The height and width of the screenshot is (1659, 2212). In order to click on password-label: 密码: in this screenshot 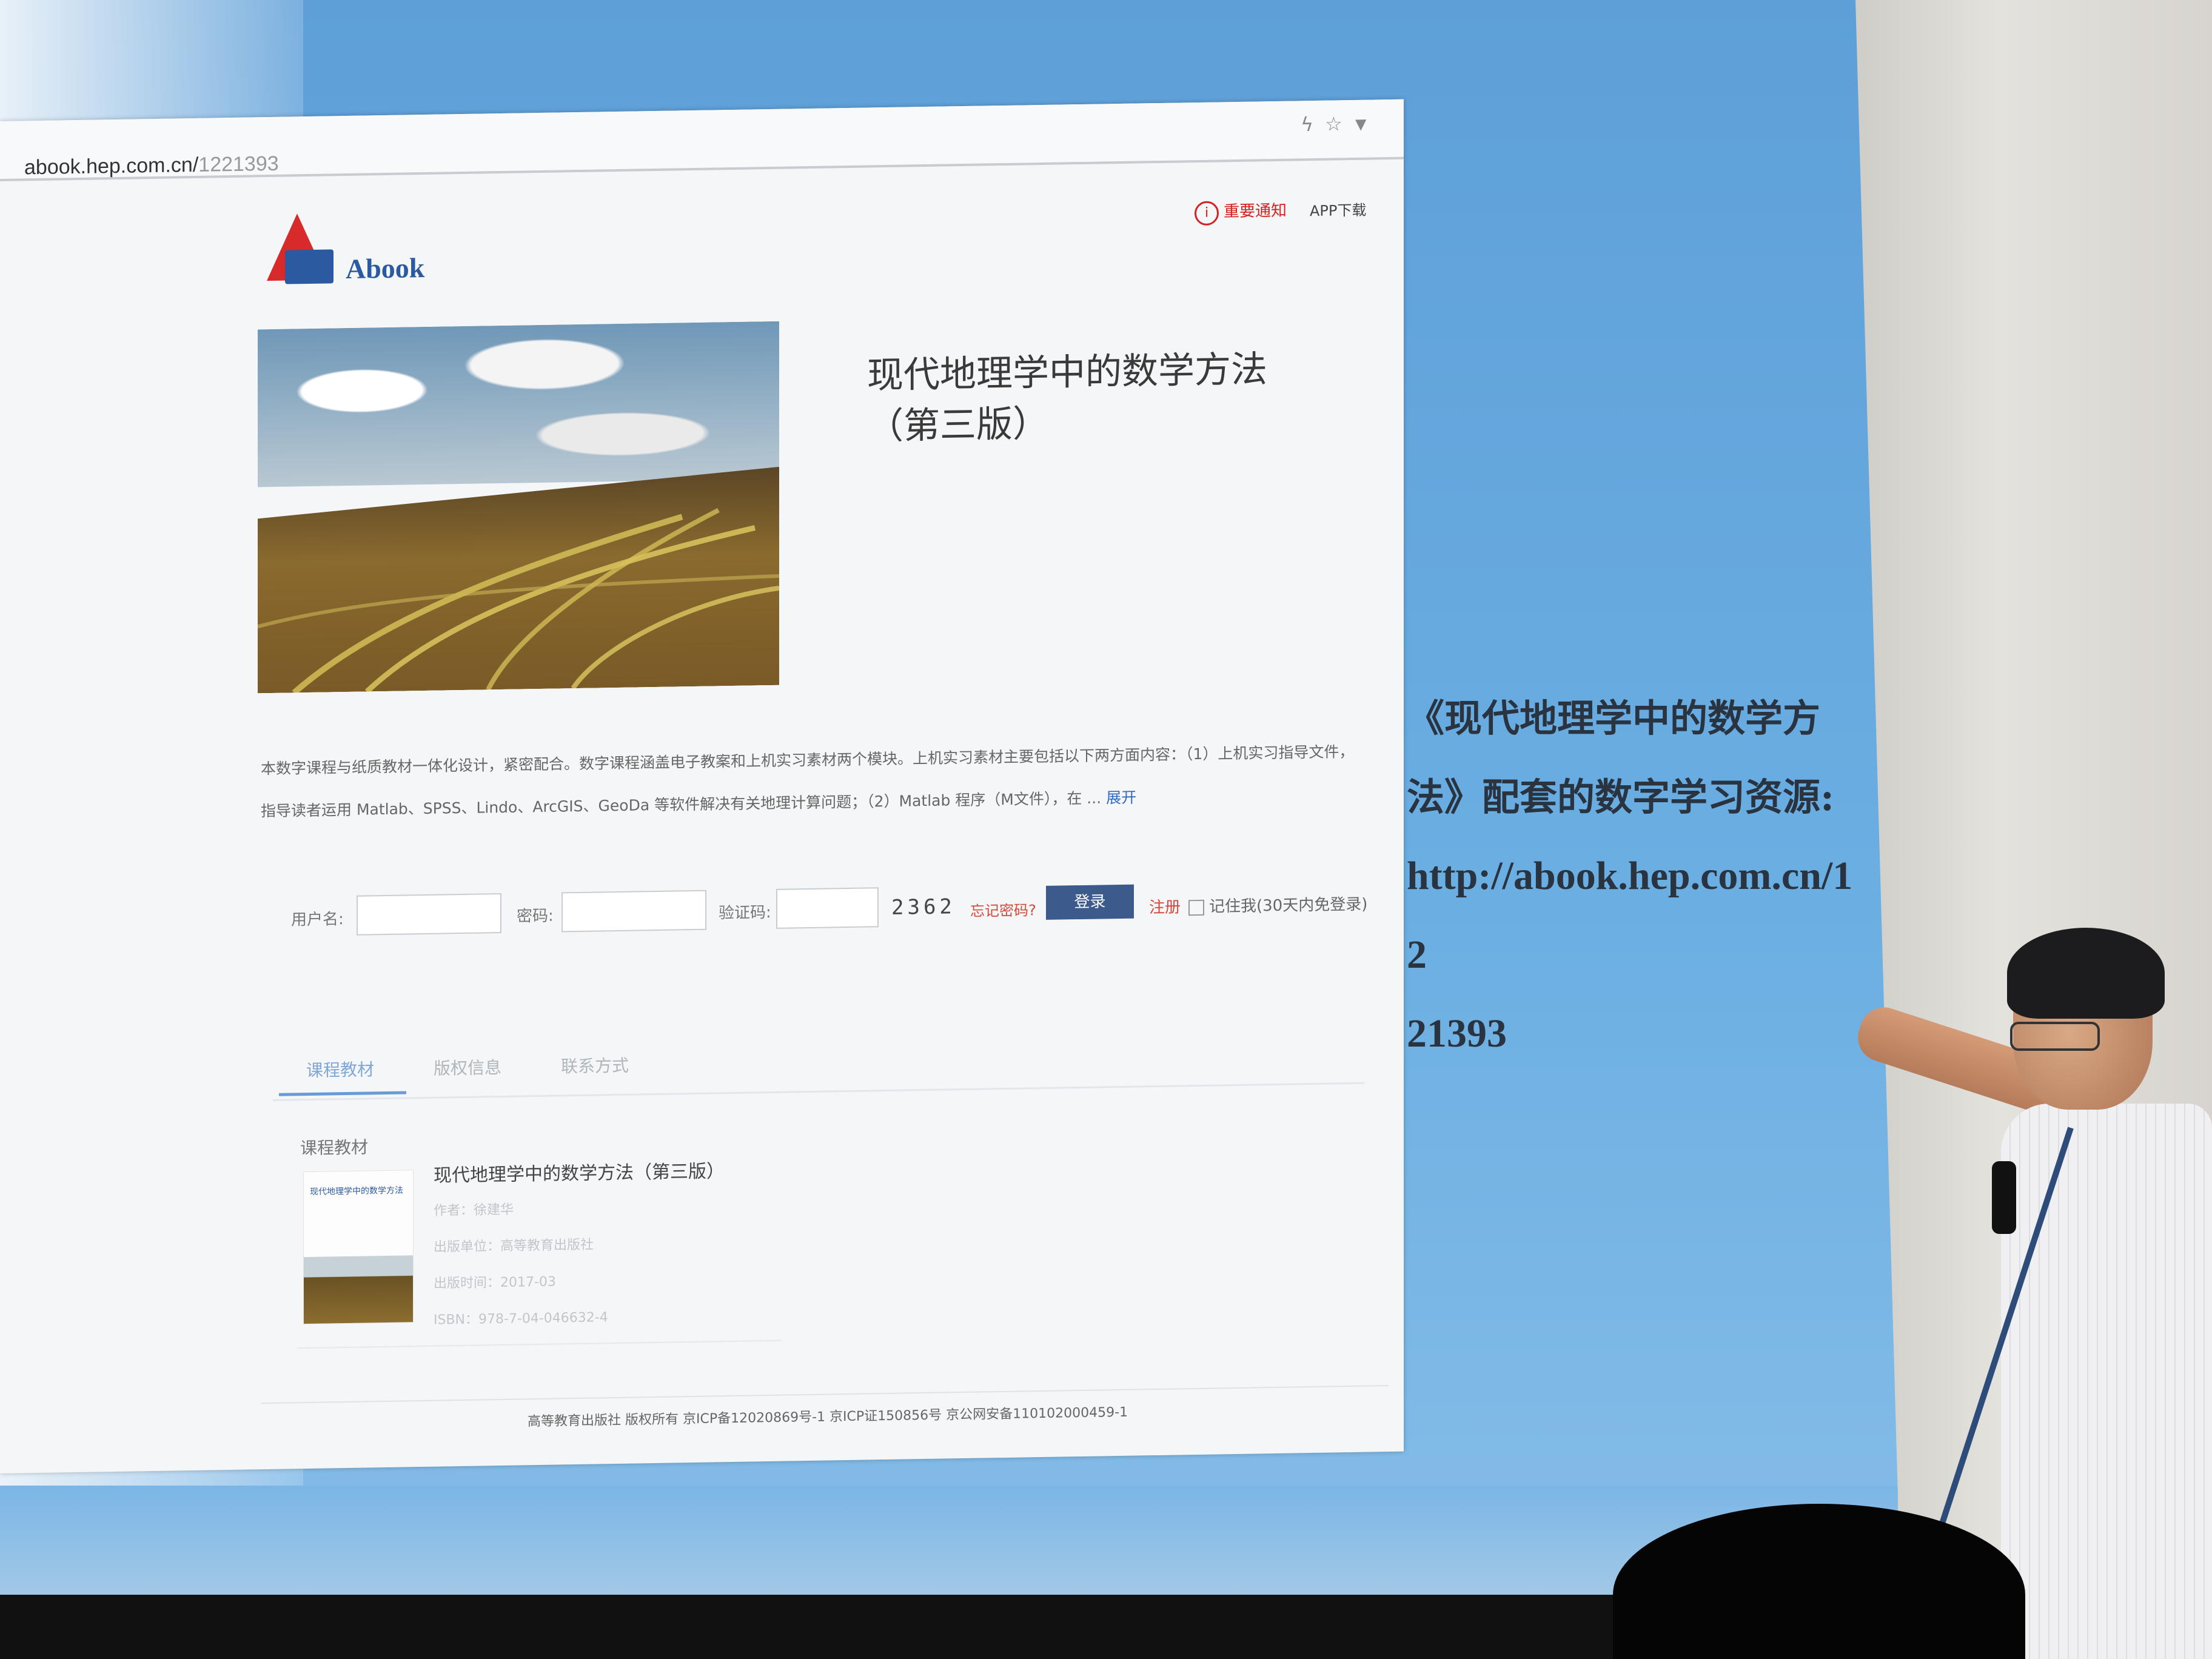, I will do `click(535, 917)`.